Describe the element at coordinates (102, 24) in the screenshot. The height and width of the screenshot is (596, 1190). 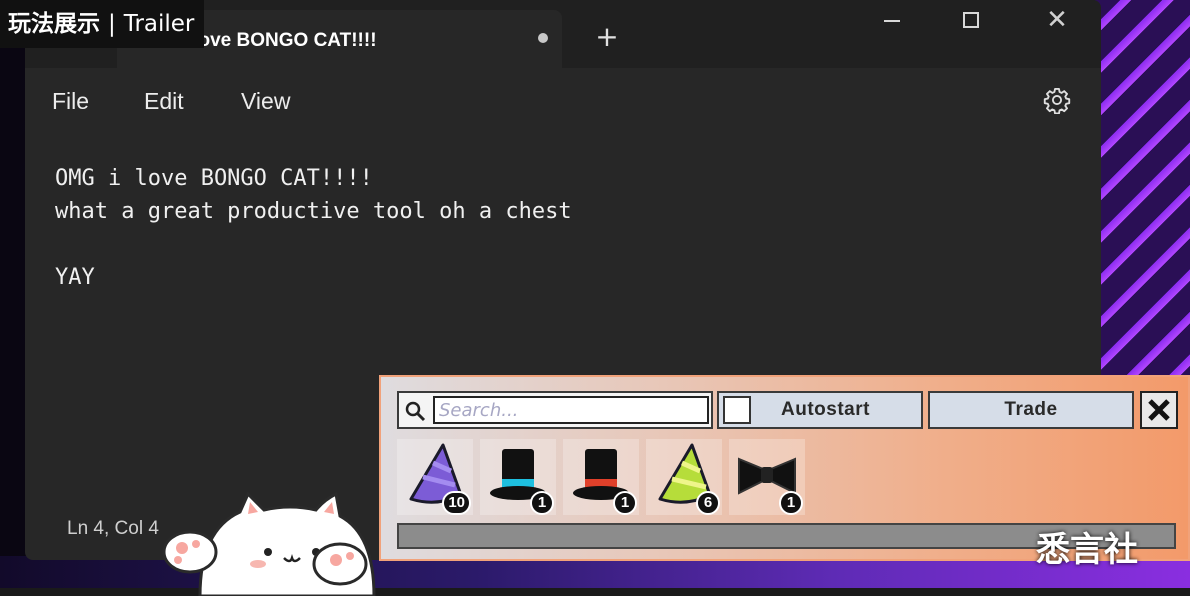
I see `video-label: 玩法展示 | Trailer` at that location.